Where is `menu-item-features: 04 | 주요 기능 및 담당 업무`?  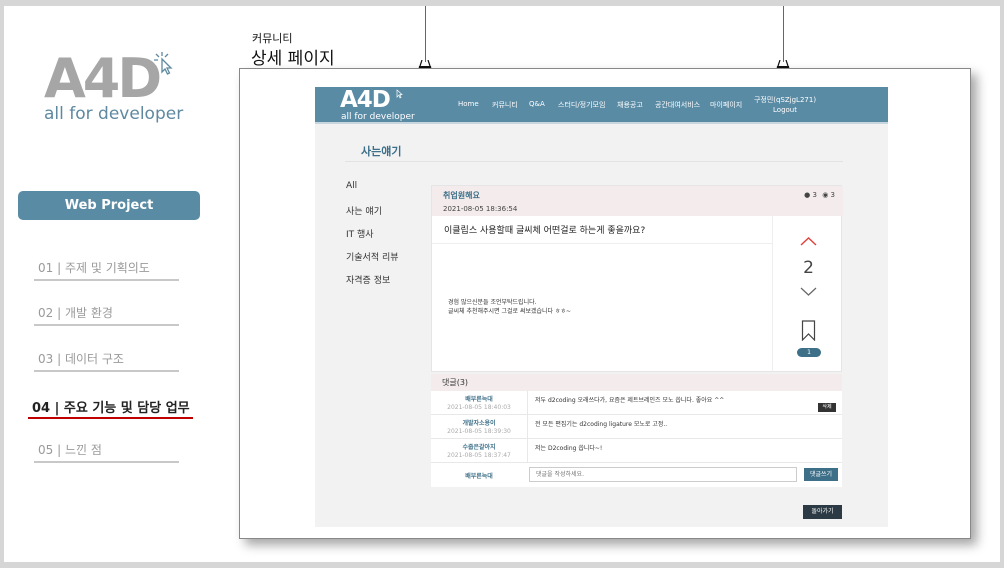 menu-item-features: 04 | 주요 기능 및 담당 업무 is located at coordinates (110, 408).